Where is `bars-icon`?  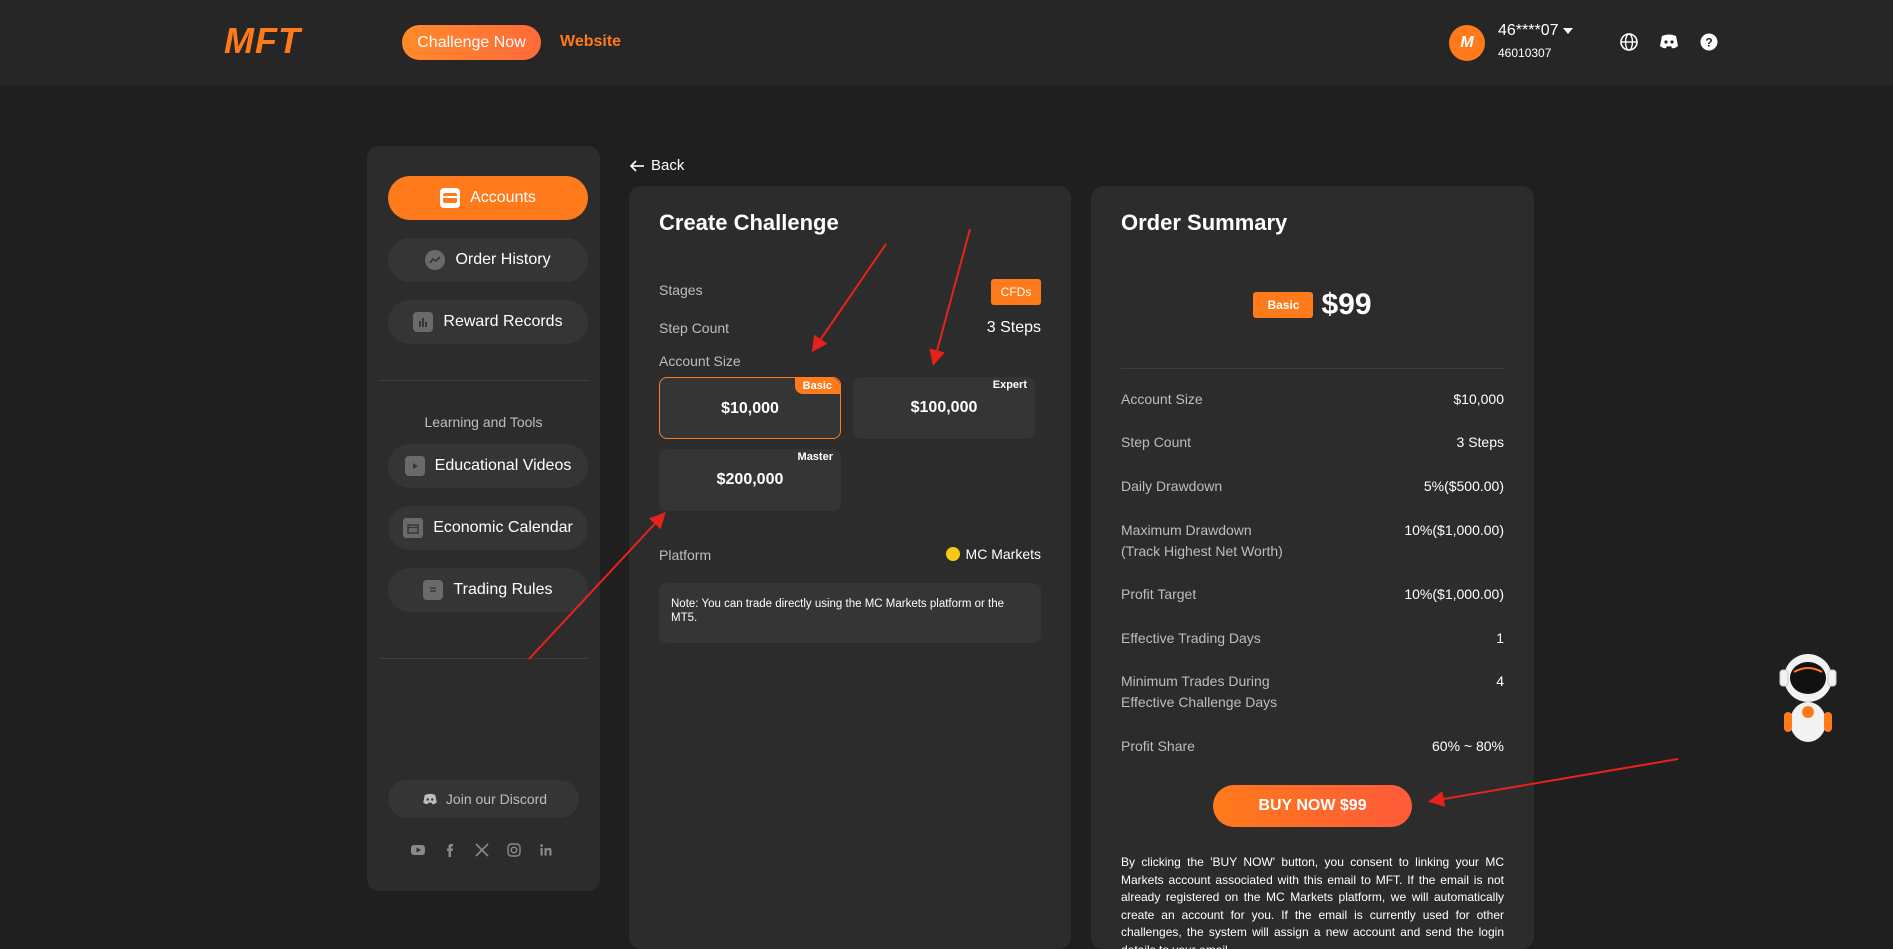 bars-icon is located at coordinates (423, 322).